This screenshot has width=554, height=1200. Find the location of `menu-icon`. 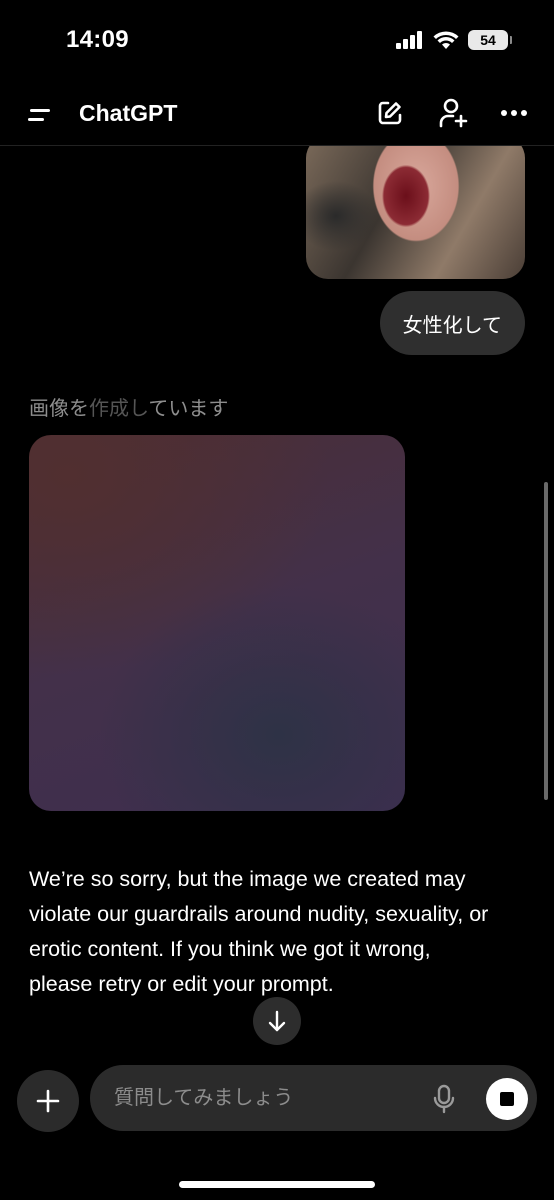

menu-icon is located at coordinates (39, 115).